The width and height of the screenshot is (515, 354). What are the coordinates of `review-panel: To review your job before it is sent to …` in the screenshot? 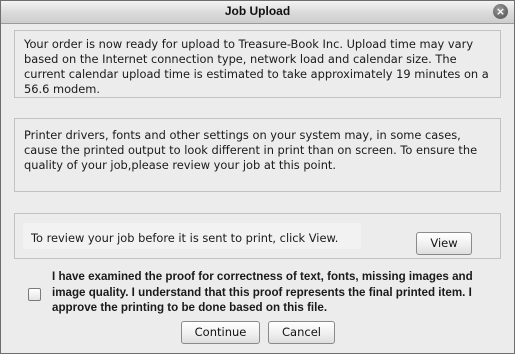 It's located at (257, 236).